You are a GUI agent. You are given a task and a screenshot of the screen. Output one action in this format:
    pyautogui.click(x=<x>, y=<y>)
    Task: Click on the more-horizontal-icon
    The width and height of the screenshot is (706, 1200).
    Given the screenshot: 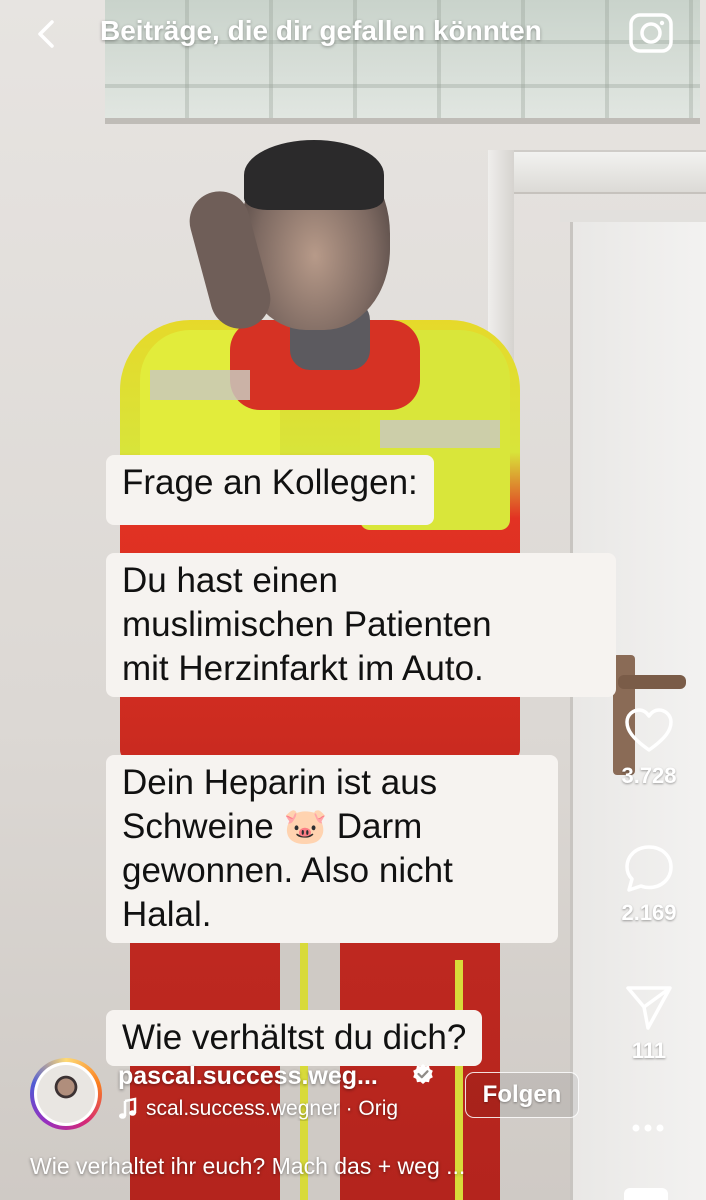 What is the action you would take?
    pyautogui.click(x=648, y=1128)
    